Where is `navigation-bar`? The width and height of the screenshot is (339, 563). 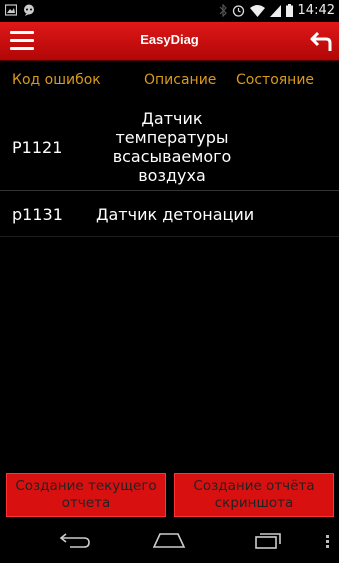 navigation-bar is located at coordinates (169, 541).